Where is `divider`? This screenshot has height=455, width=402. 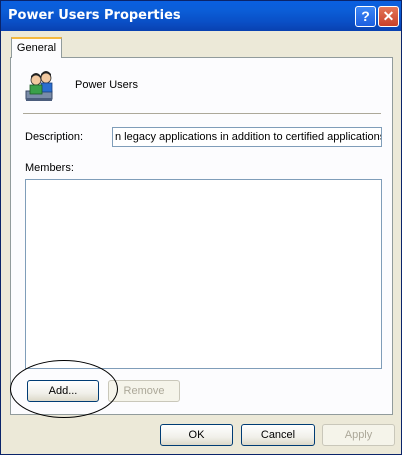
divider is located at coordinates (202, 113).